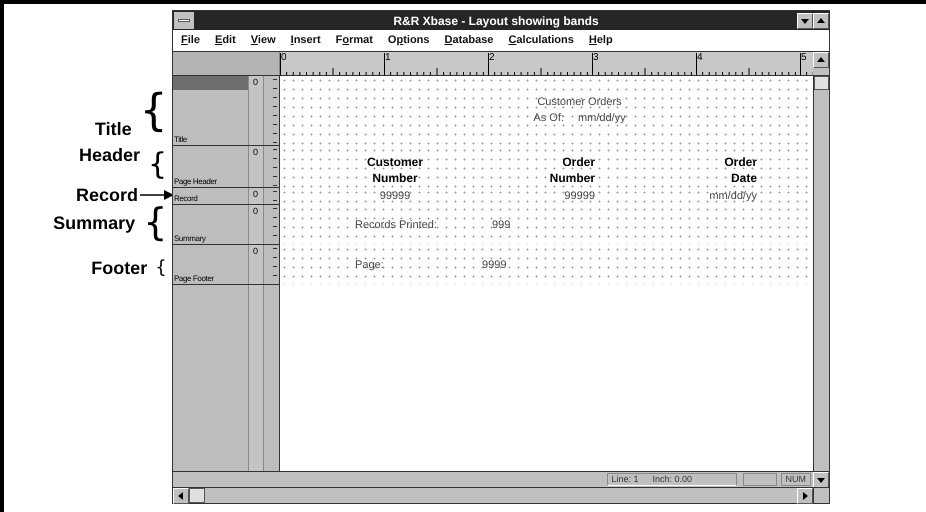 Image resolution: width=926 pixels, height=512 pixels. Describe the element at coordinates (210, 140) in the screenshot. I see `band-label: Title` at that location.